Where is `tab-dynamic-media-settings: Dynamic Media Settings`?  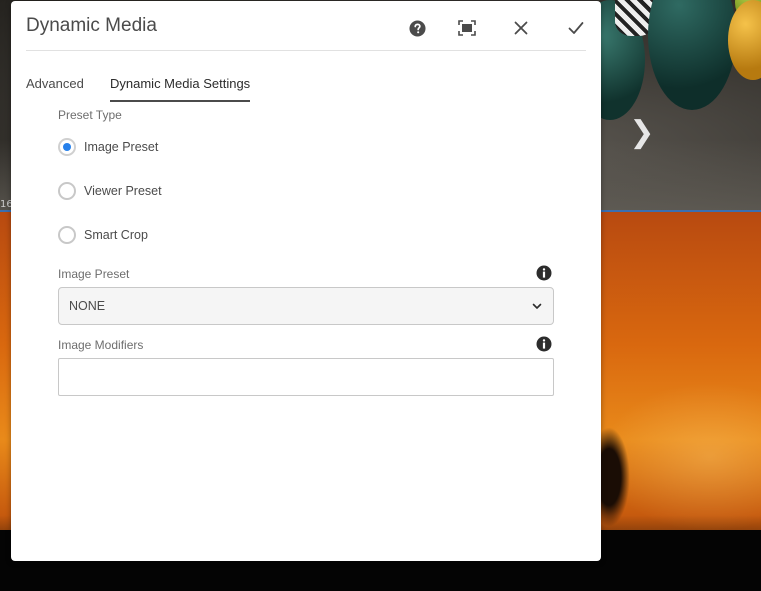
tab-dynamic-media-settings: Dynamic Media Settings is located at coordinates (180, 86).